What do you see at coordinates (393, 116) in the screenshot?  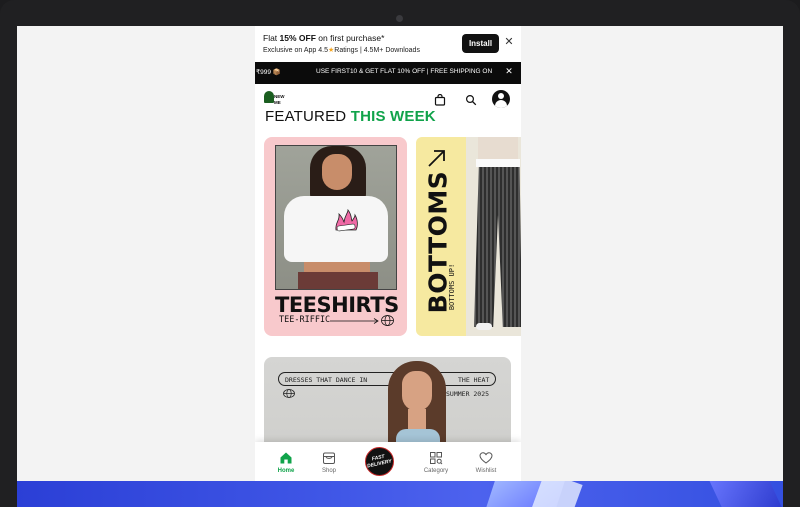 I see `featured-heading-highlight: THIS WEEK` at bounding box center [393, 116].